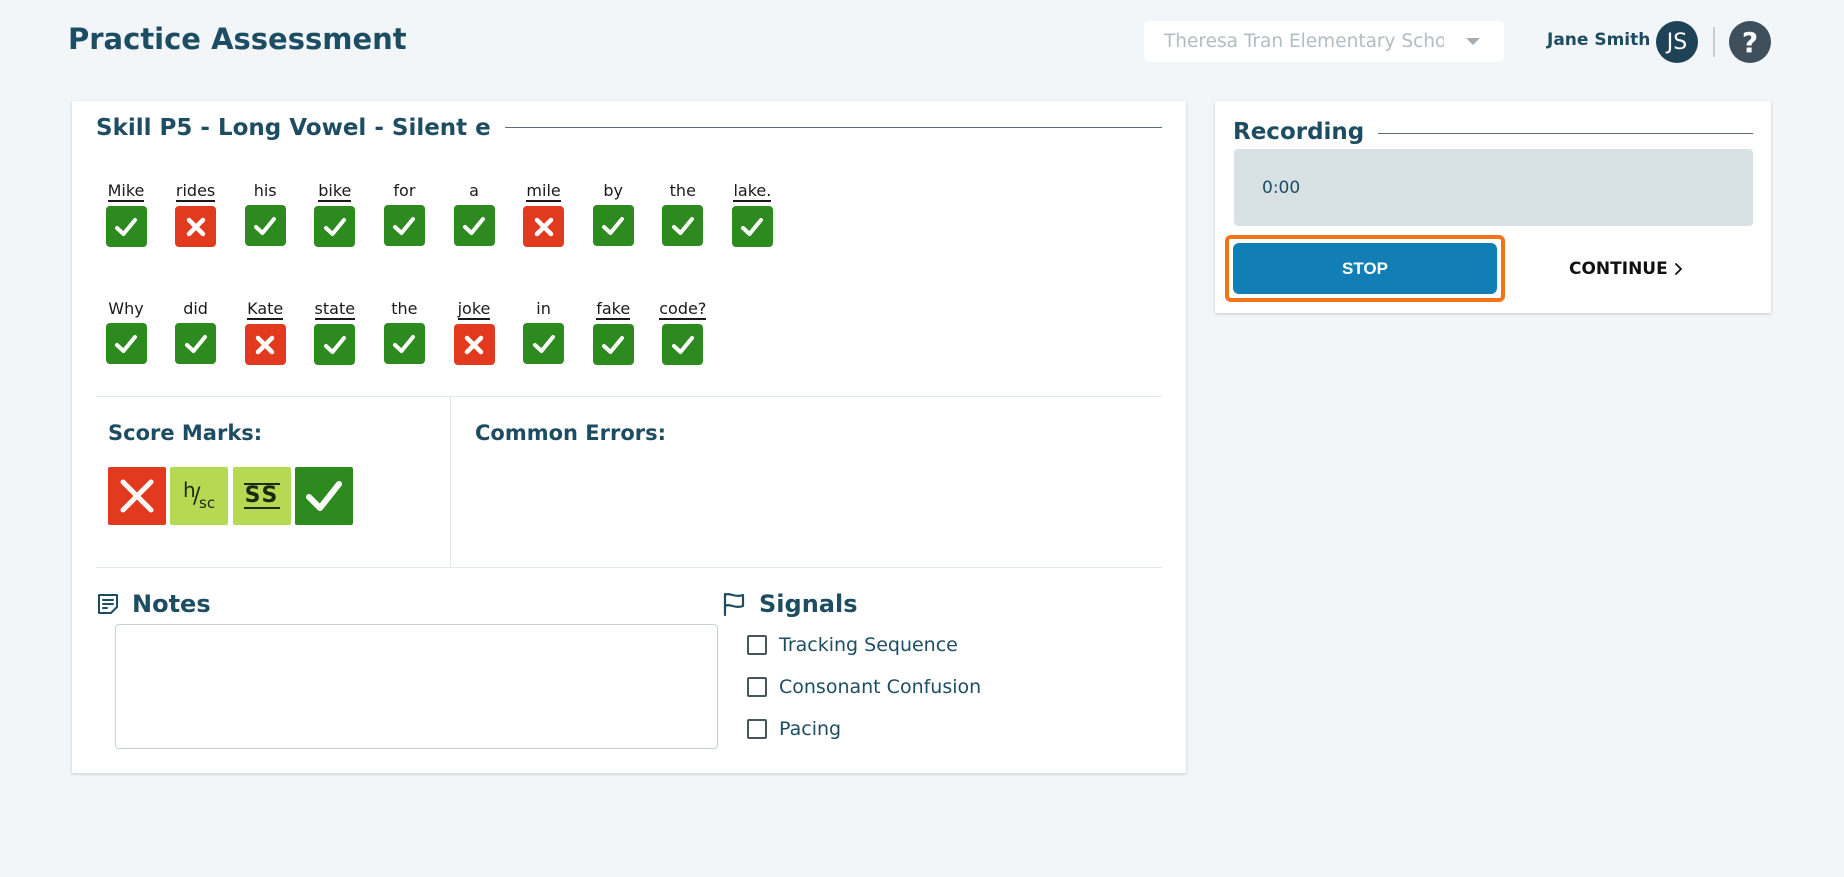  Describe the element at coordinates (1281, 187) in the screenshot. I see `timer-value: 0:00` at that location.